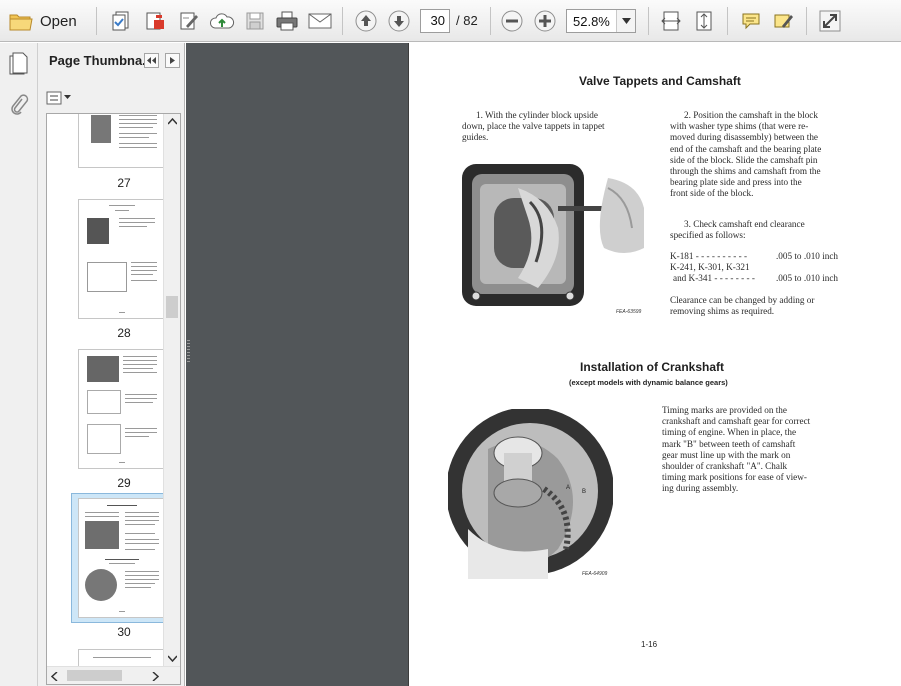 The width and height of the screenshot is (901, 686). What do you see at coordinates (172, 121) in the screenshot?
I see `chevron-up-icon` at bounding box center [172, 121].